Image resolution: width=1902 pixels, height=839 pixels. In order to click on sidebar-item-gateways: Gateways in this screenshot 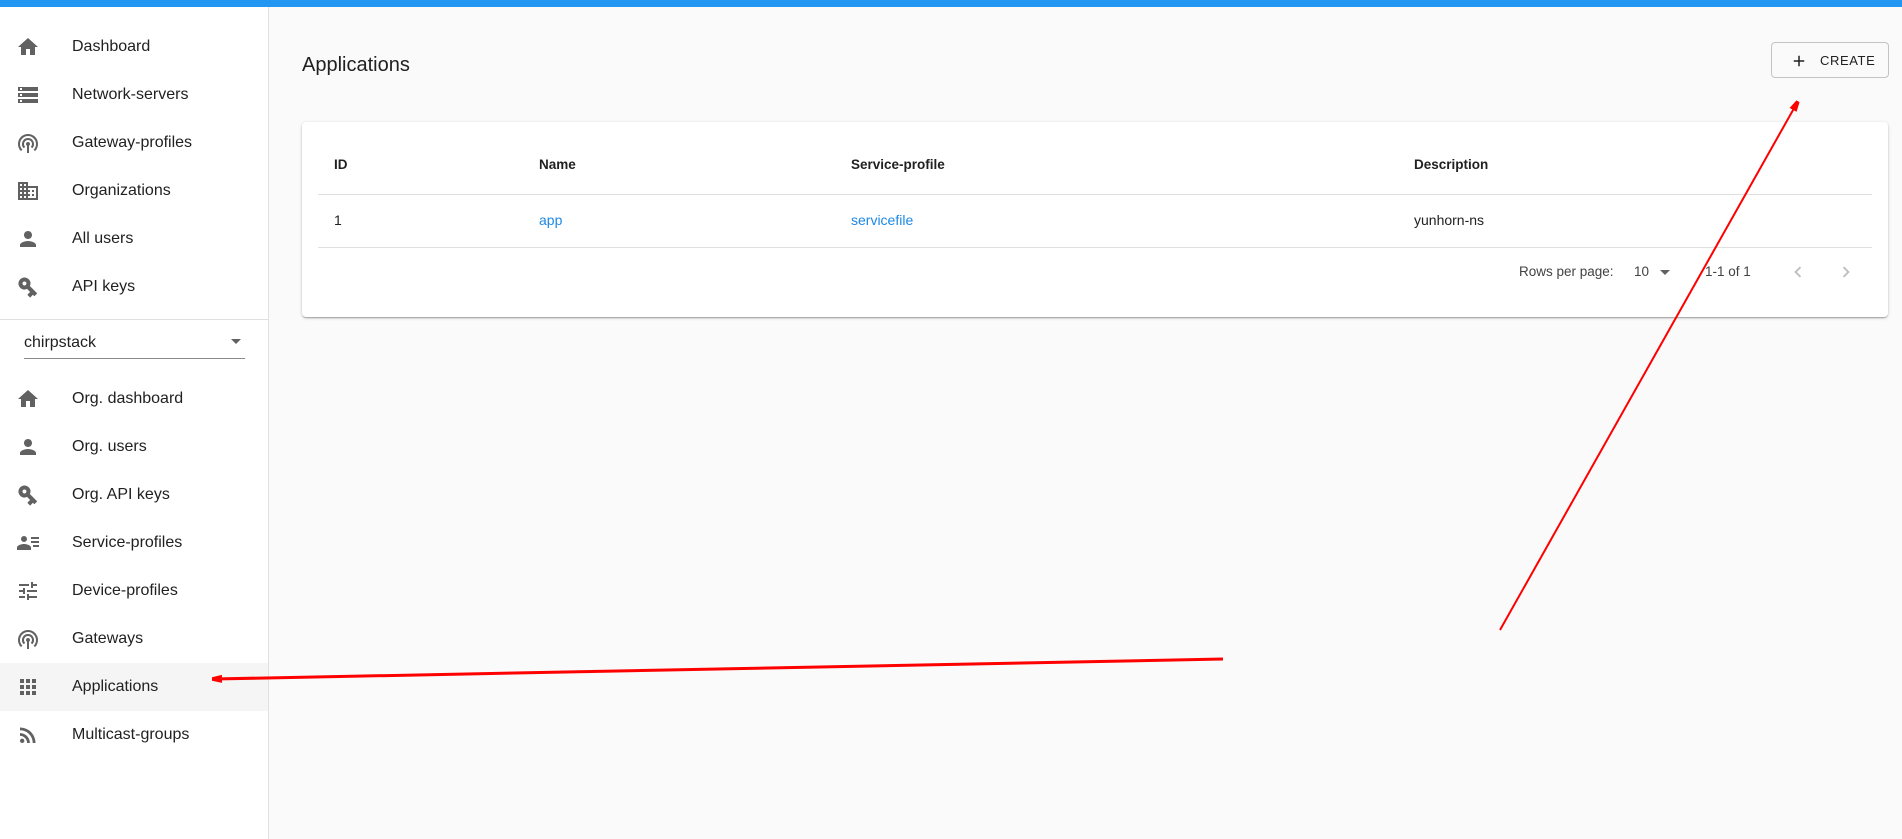, I will do `click(134, 639)`.